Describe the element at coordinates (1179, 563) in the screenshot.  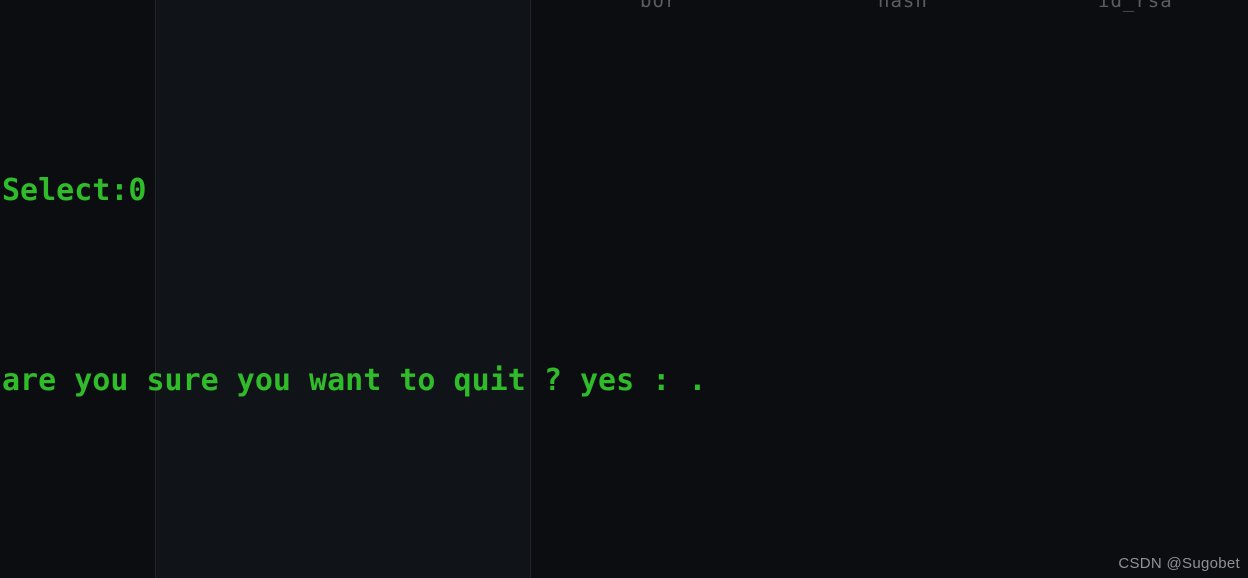
I see `watermark-label: CSDN @Sugobet` at that location.